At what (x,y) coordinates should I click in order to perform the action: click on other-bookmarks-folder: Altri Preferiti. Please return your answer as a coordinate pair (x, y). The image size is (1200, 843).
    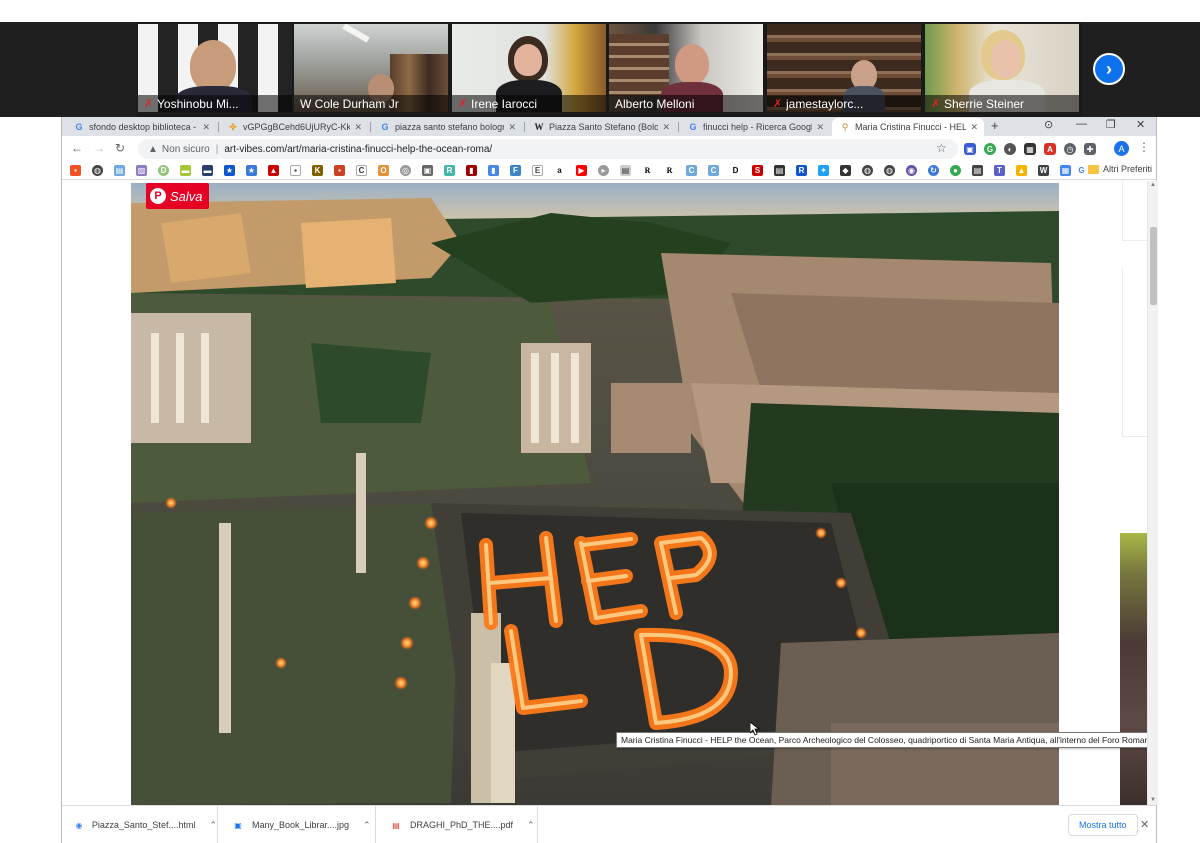
    Looking at the image, I should click on (1120, 169).